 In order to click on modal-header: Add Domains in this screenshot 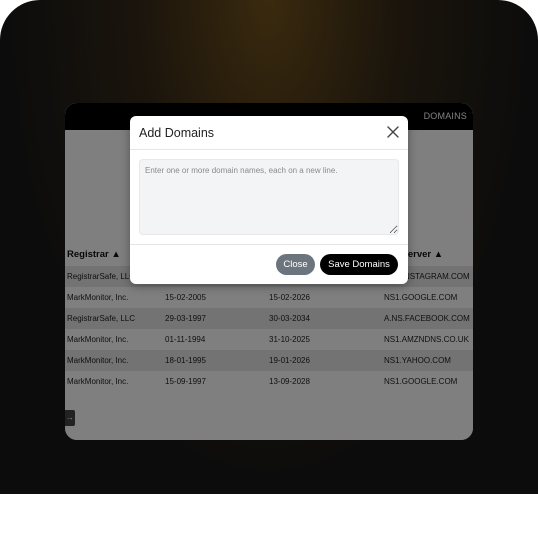, I will do `click(269, 133)`.